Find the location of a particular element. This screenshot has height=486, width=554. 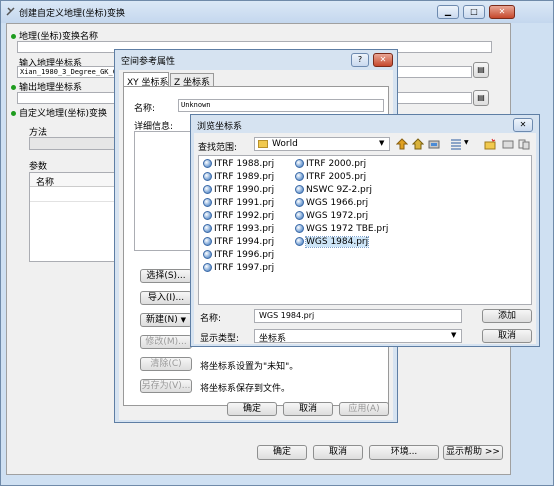

clear-button: 清除(C) is located at coordinates (166, 364).